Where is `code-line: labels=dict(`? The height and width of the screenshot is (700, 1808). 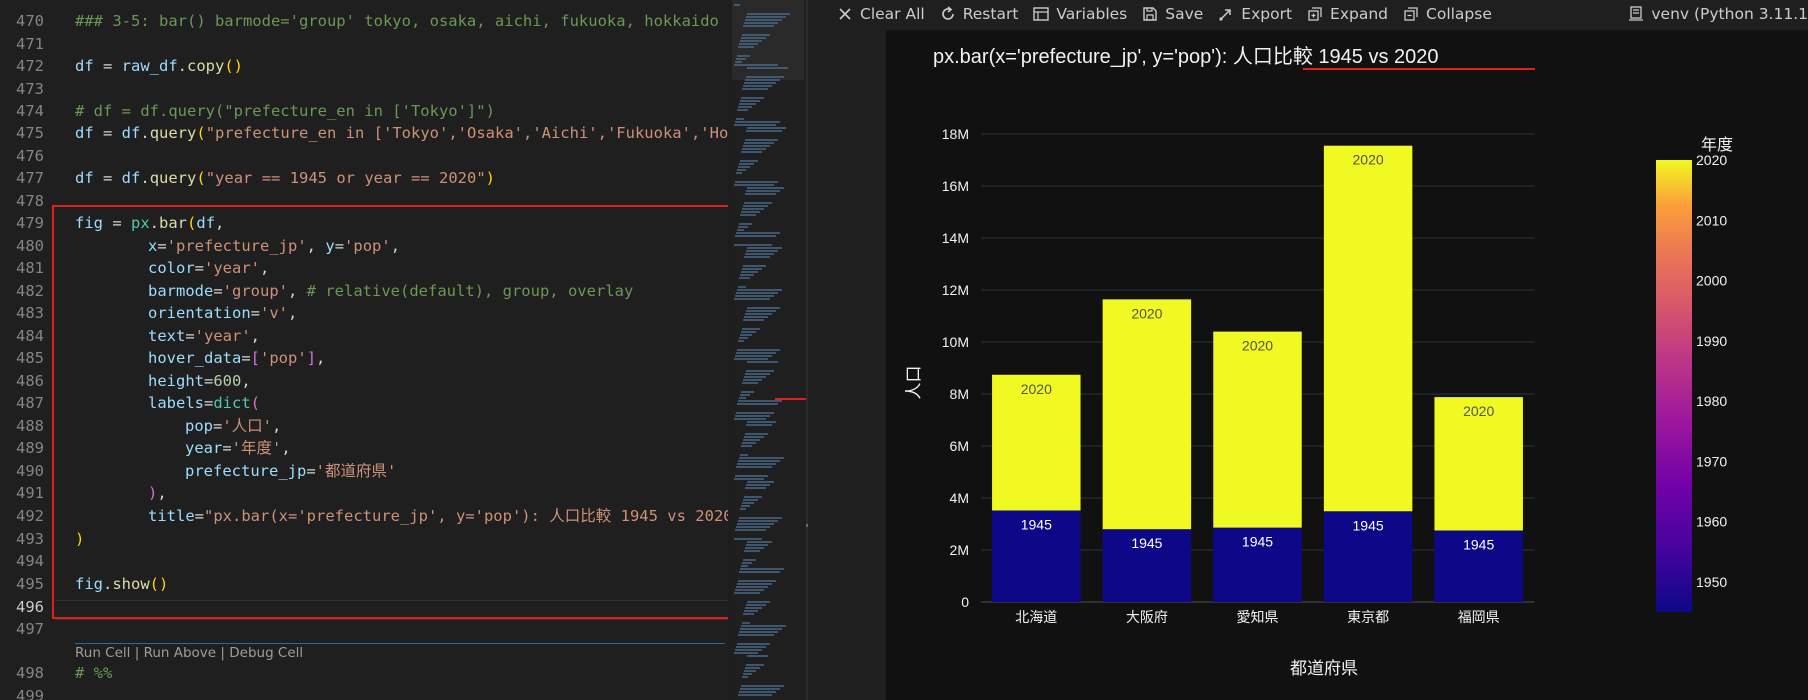 code-line: labels=dict( is located at coordinates (364, 403).